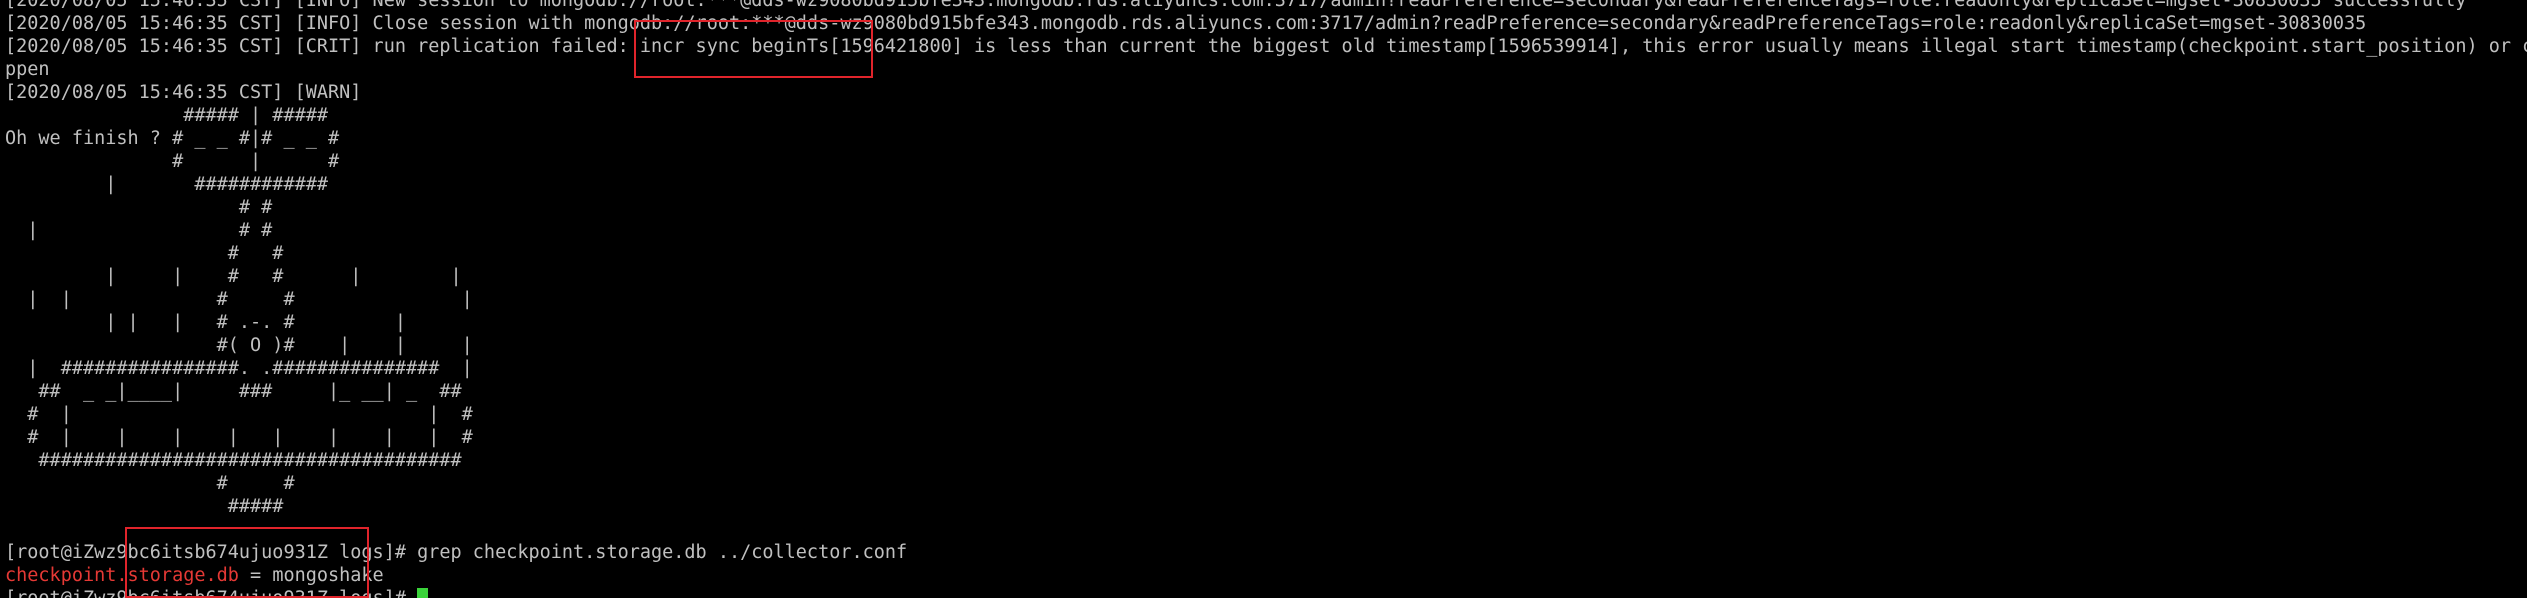 The image size is (2527, 598). What do you see at coordinates (1266, 575) in the screenshot?
I see `command-result: checkpoint.storage.db = mongoshake` at bounding box center [1266, 575].